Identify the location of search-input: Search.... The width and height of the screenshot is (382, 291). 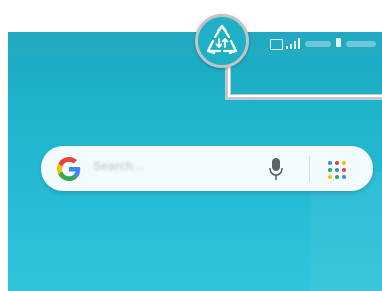
(118, 166).